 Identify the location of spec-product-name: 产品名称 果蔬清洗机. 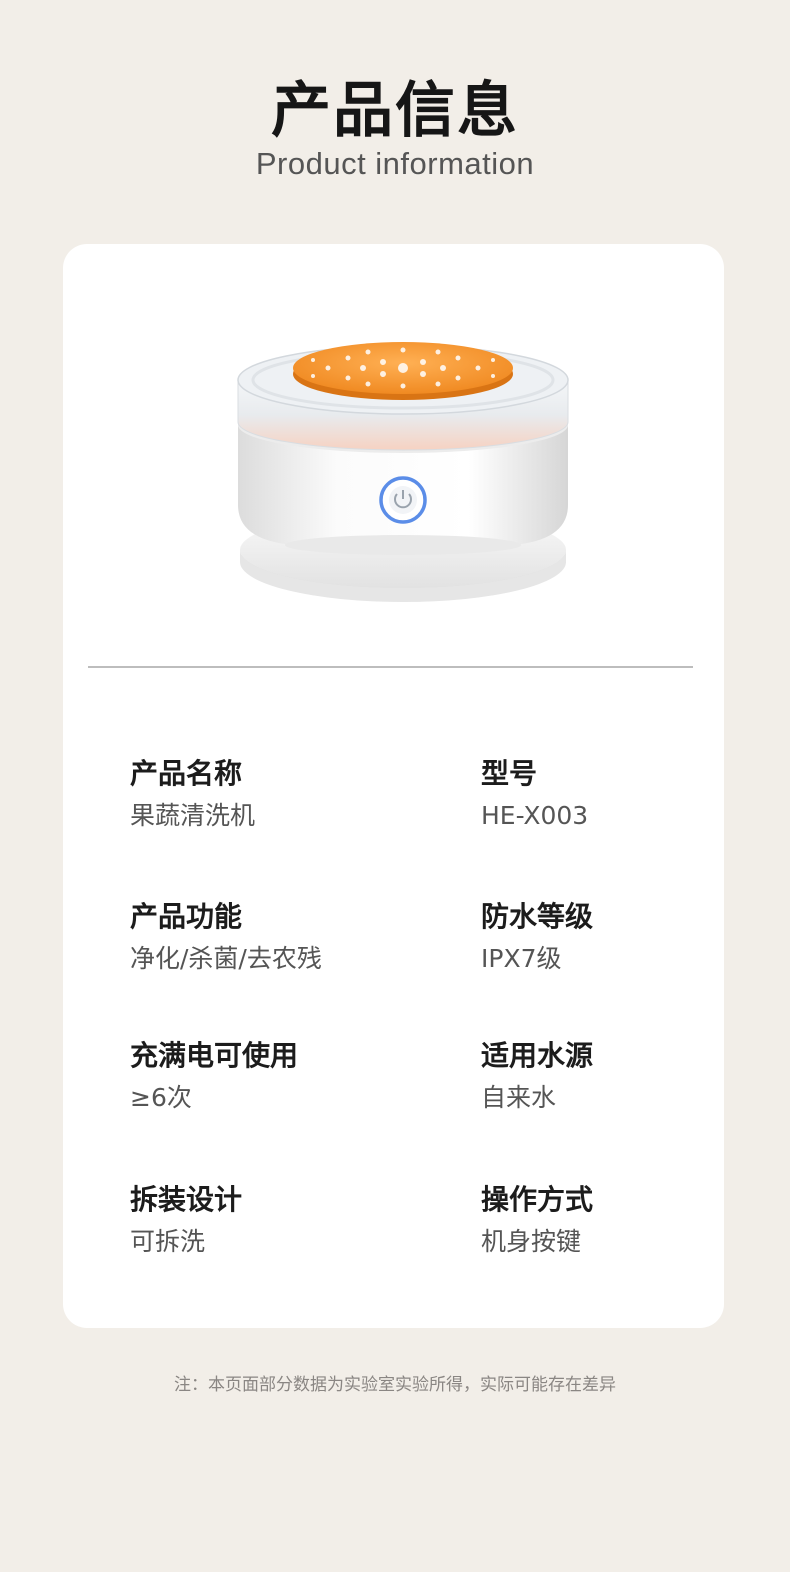
(255, 794).